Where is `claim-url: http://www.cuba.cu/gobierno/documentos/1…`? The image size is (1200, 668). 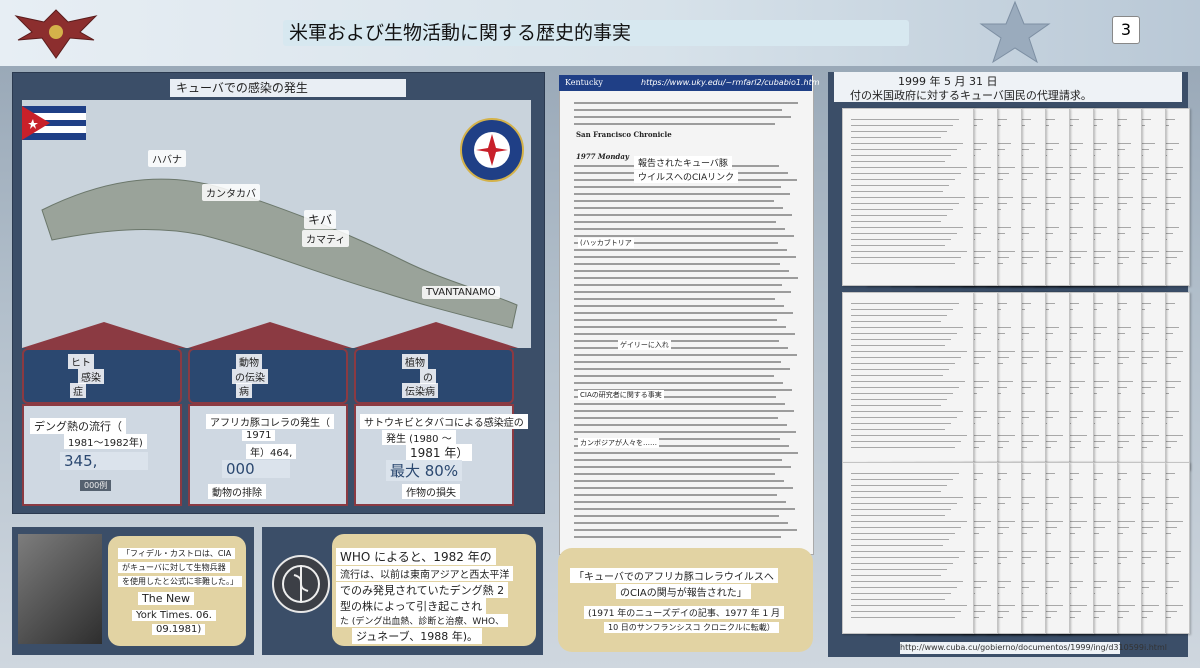
claim-url: http://www.cuba.cu/gobierno/documentos/1… is located at coordinates (1033, 648).